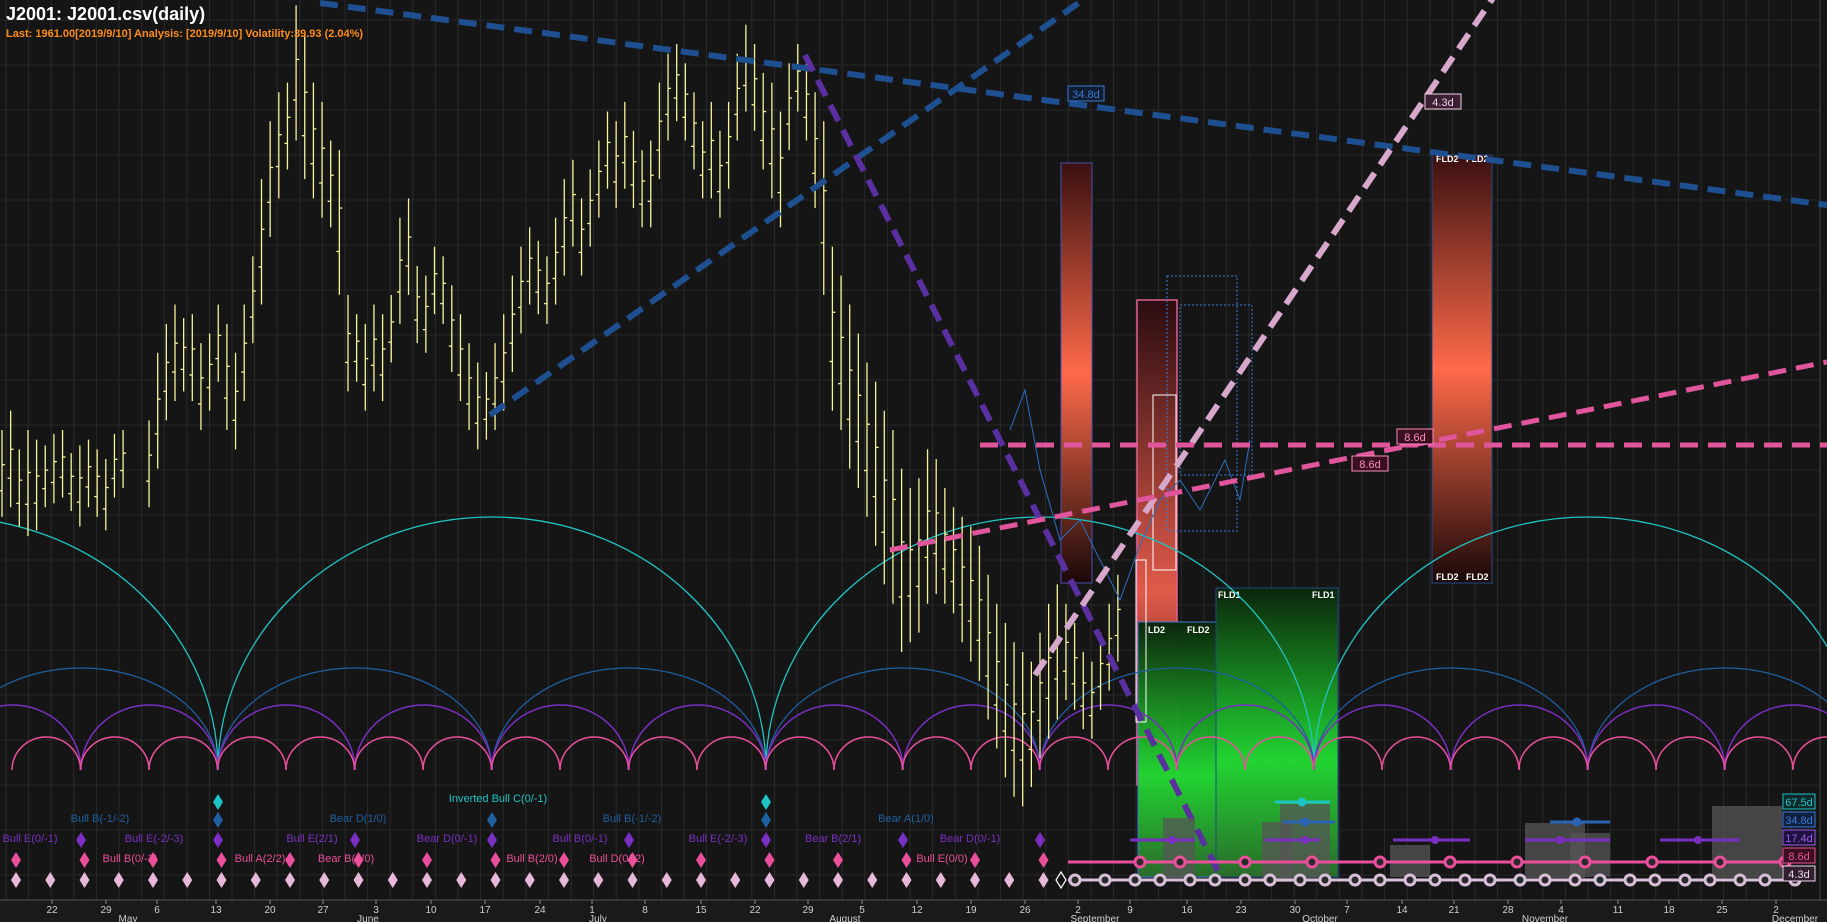  I want to click on cycle-length-label: 4.3d, so click(1798, 875).